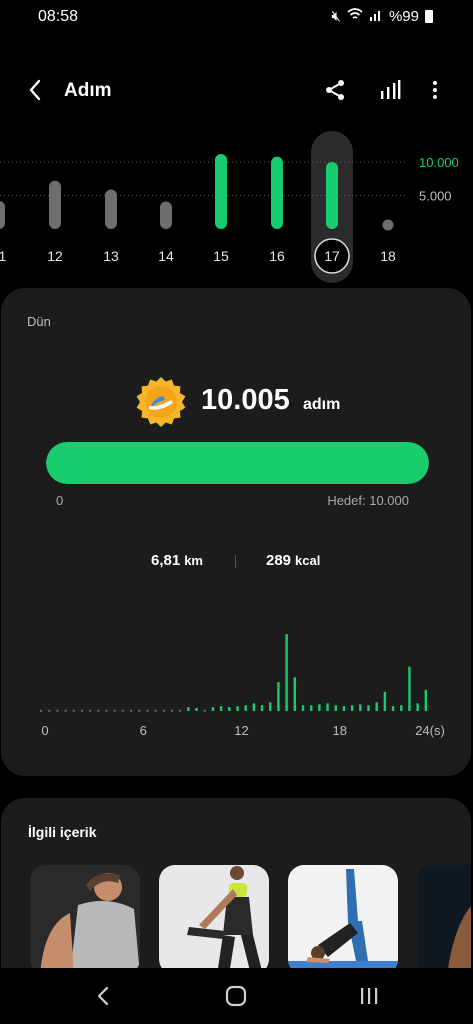 This screenshot has width=473, height=1024. What do you see at coordinates (332, 256) in the screenshot?
I see `day-label: 17` at bounding box center [332, 256].